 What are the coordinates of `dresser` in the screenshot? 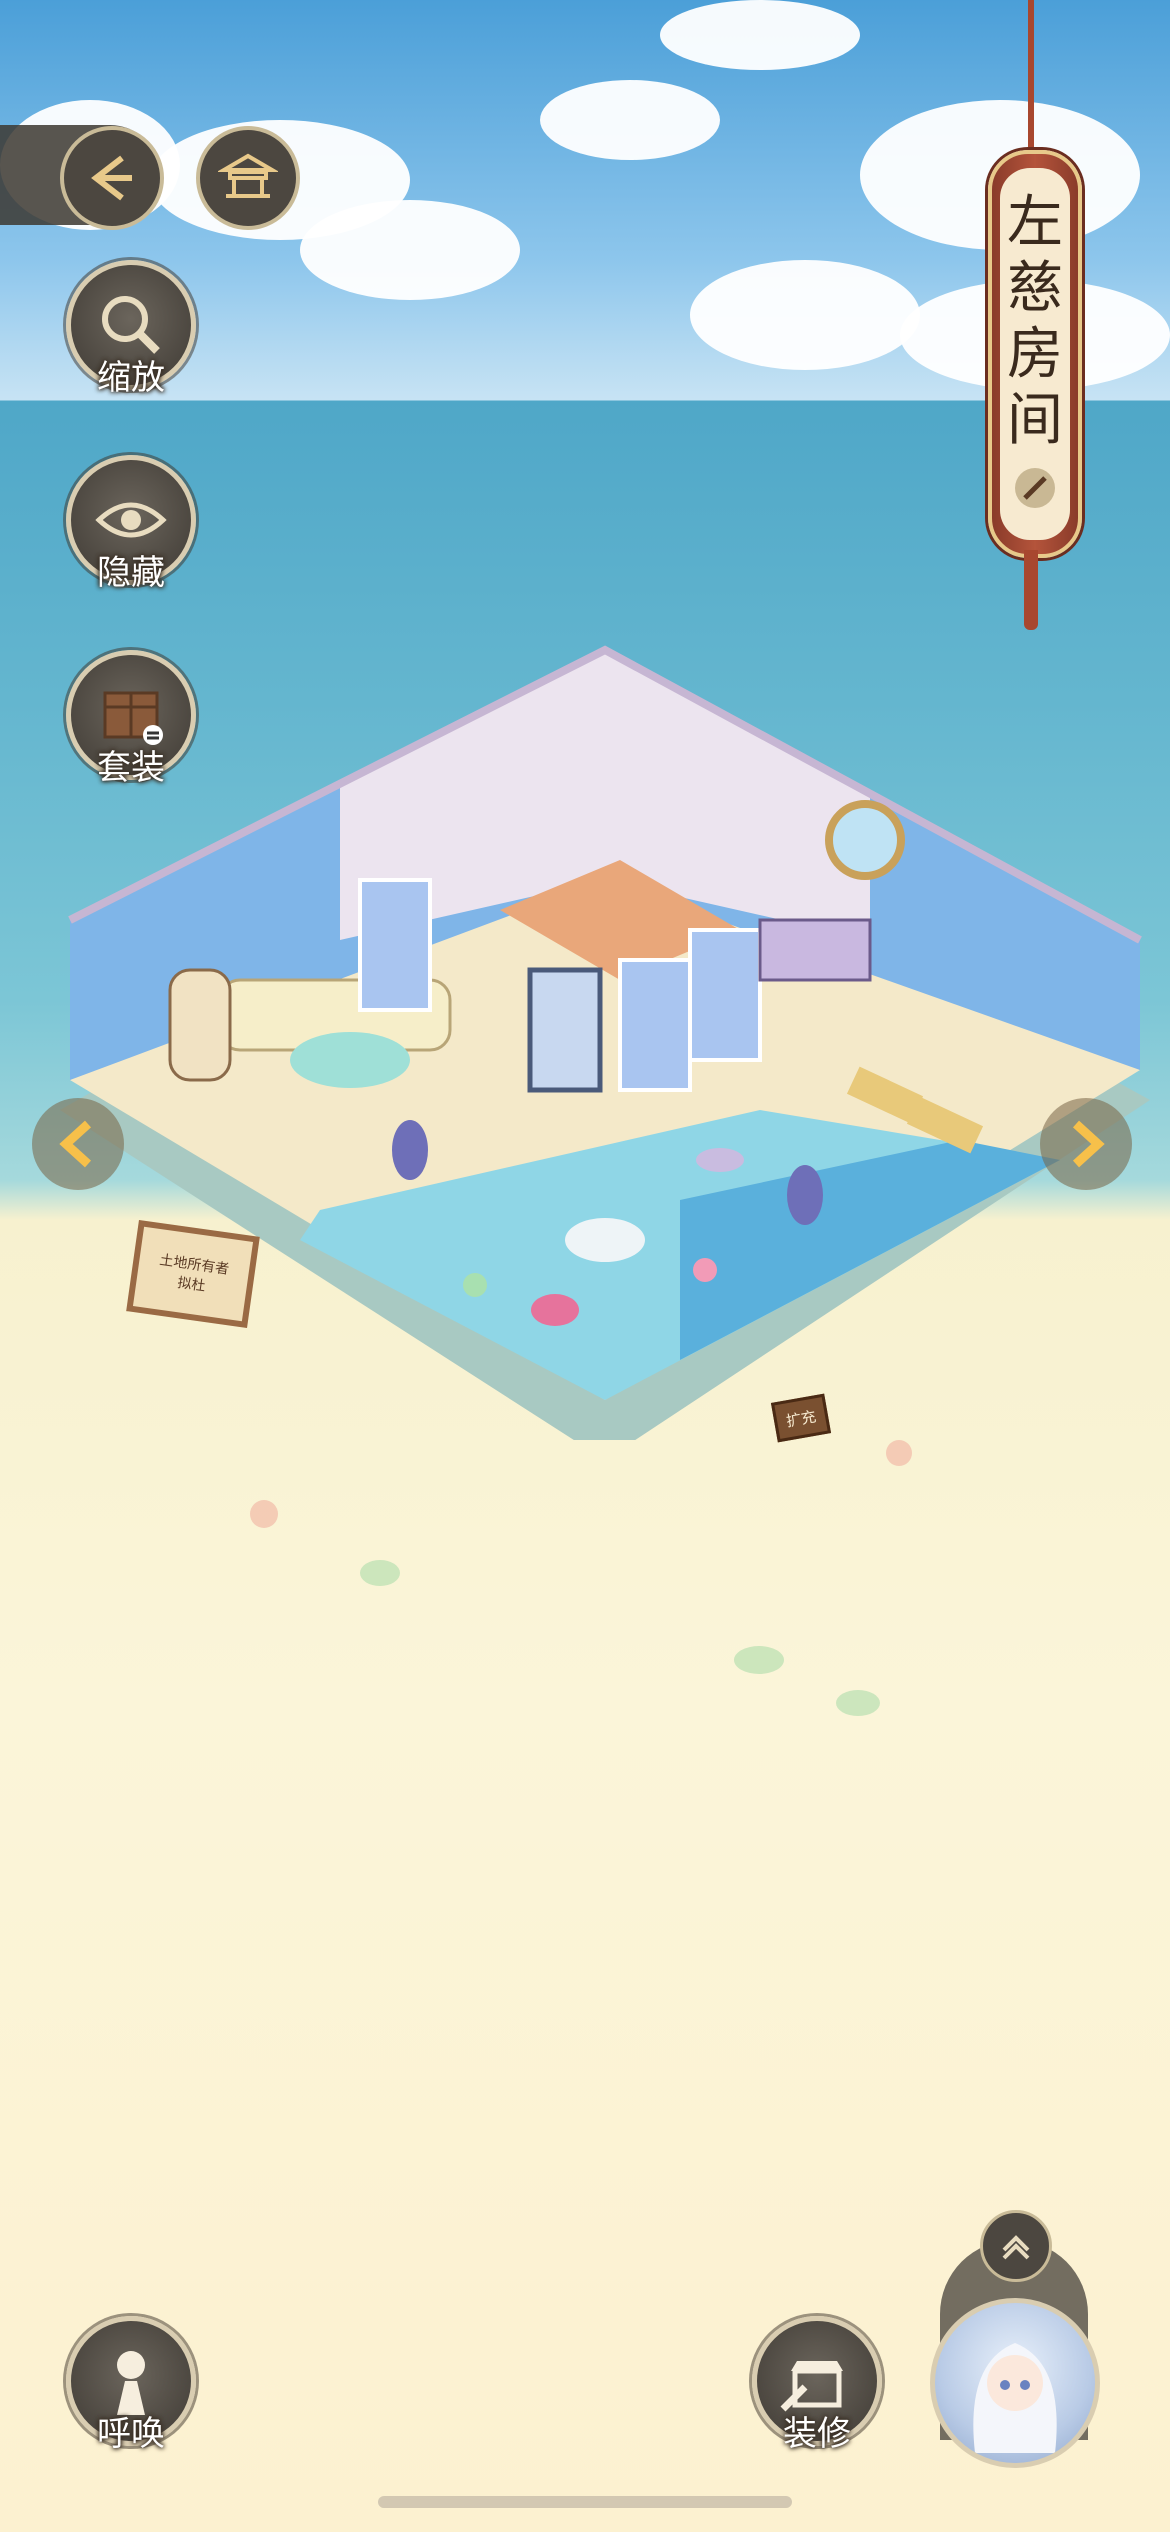 It's located at (815, 950).